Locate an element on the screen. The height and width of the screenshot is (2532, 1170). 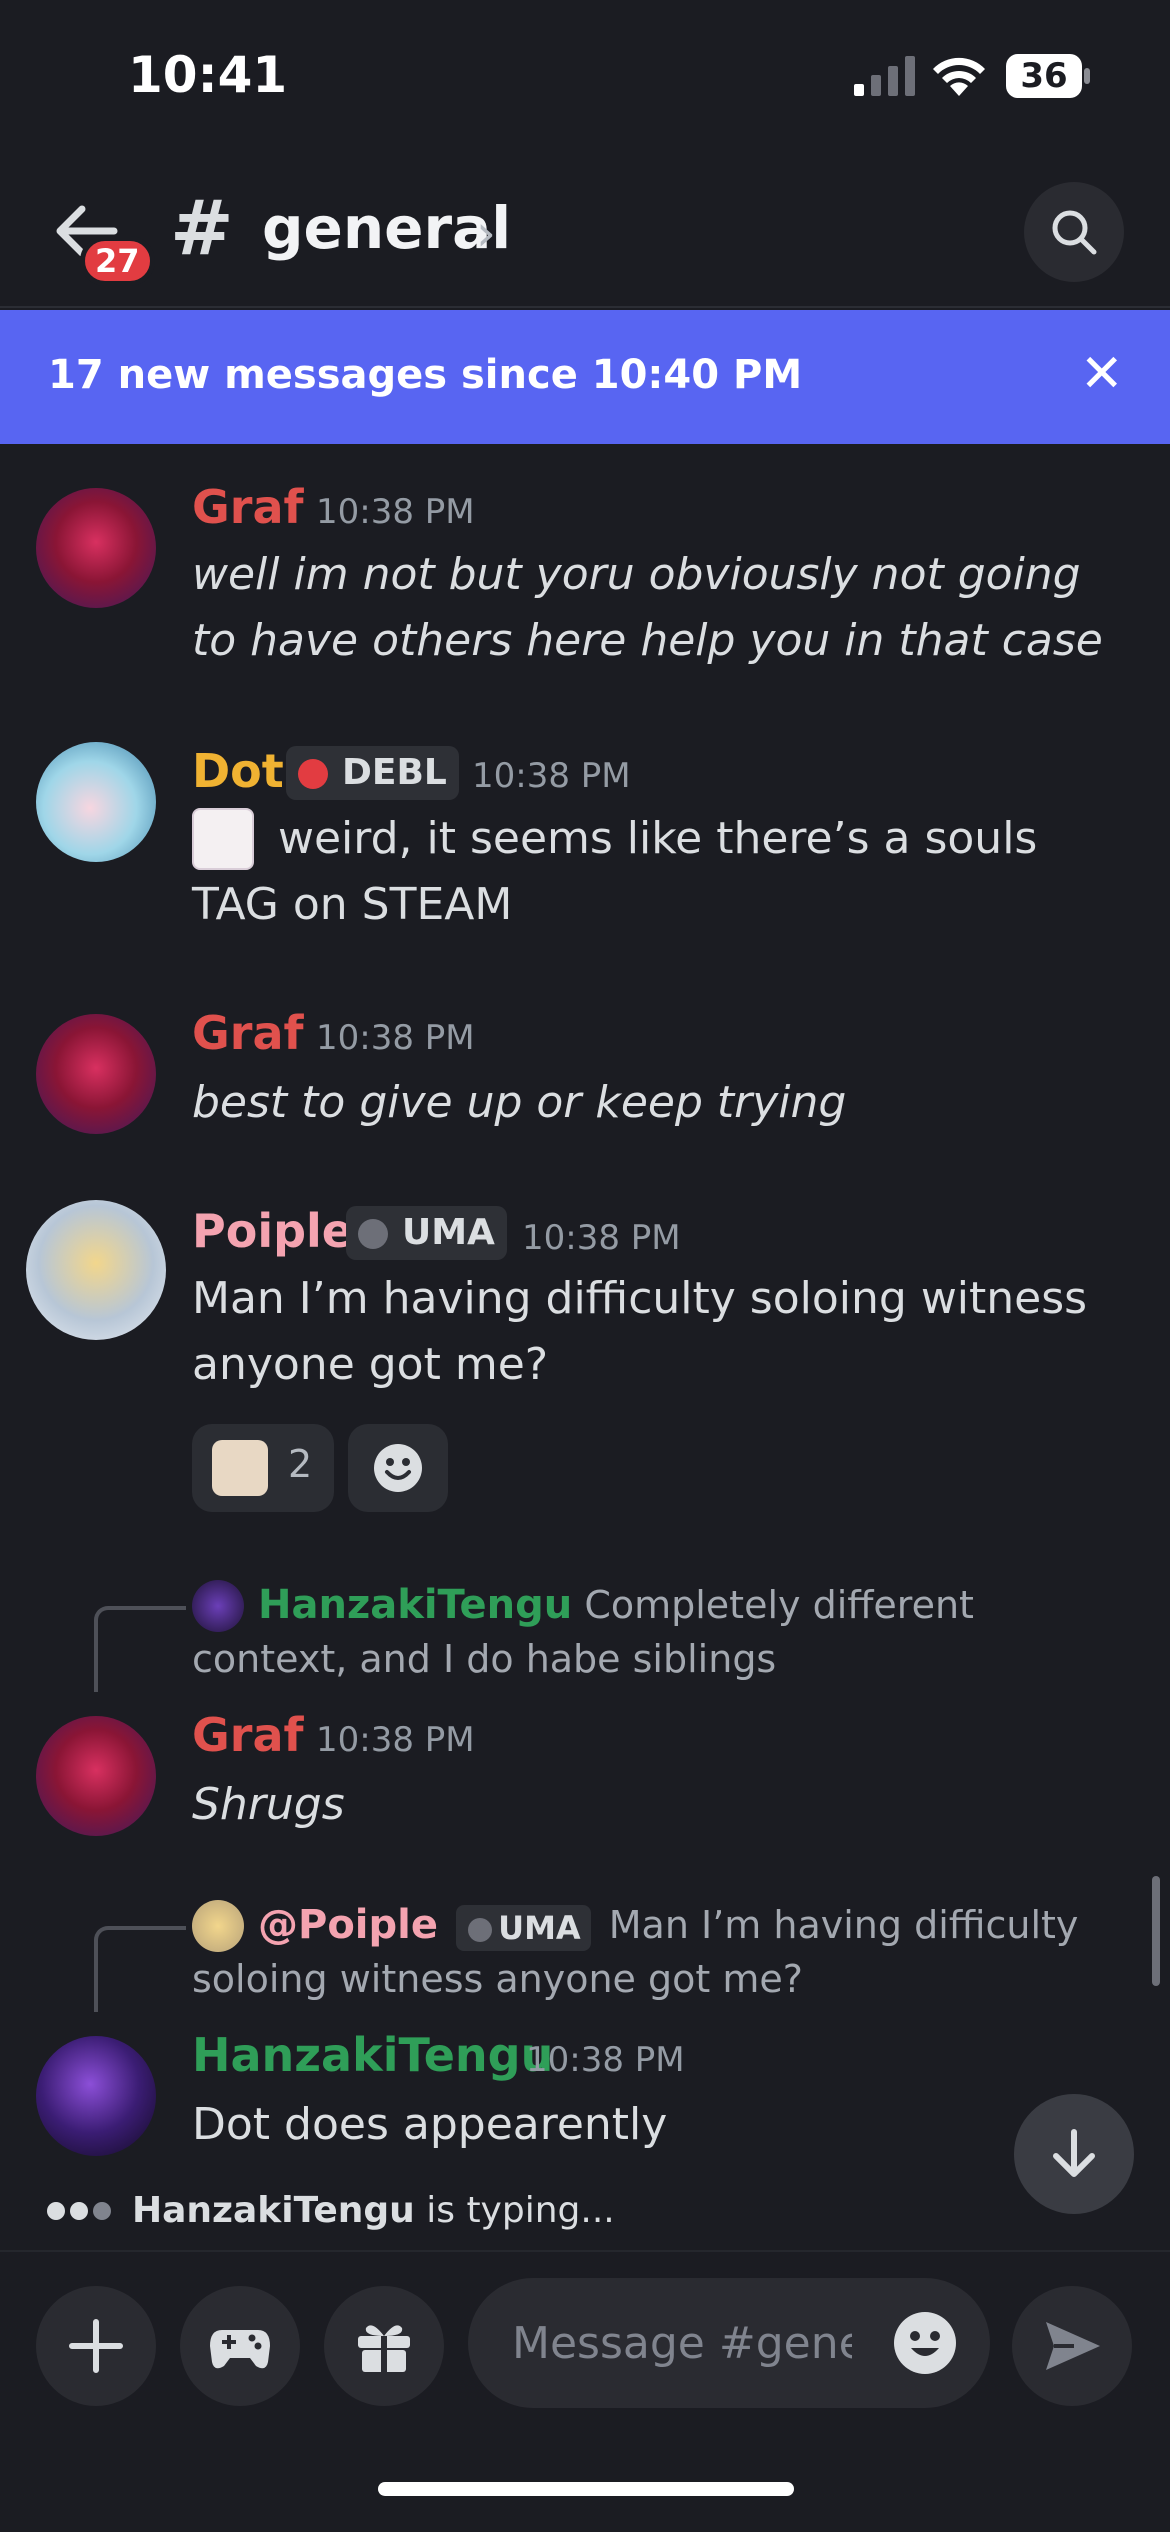
new-messages-banner: 17 new messages since 10:40 PM ✕ is located at coordinates (585, 377).